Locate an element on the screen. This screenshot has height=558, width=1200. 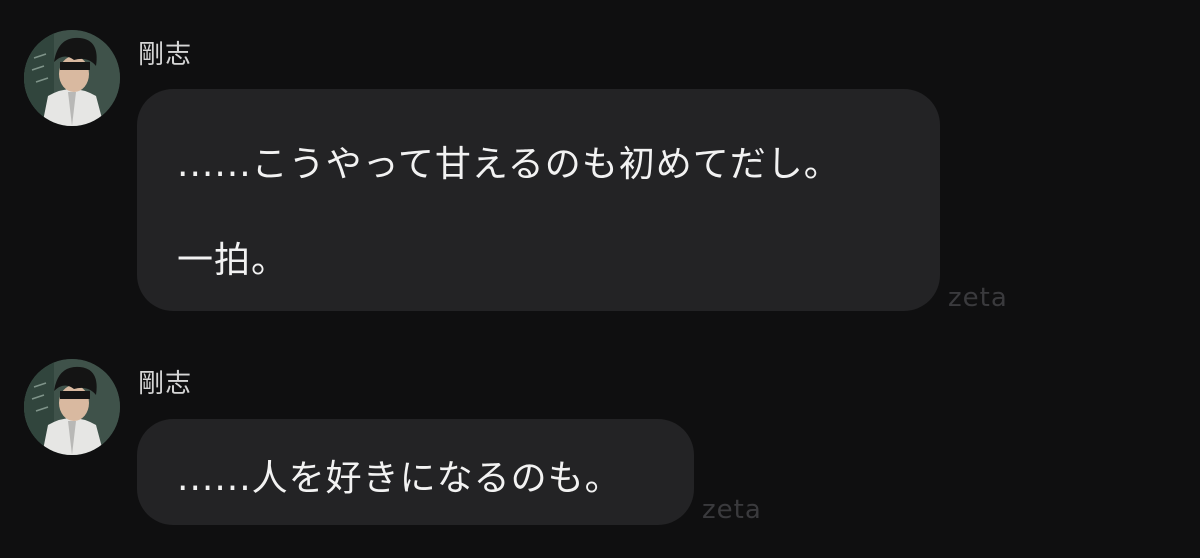
message-line: 一拍。 is located at coordinates (233, 260).